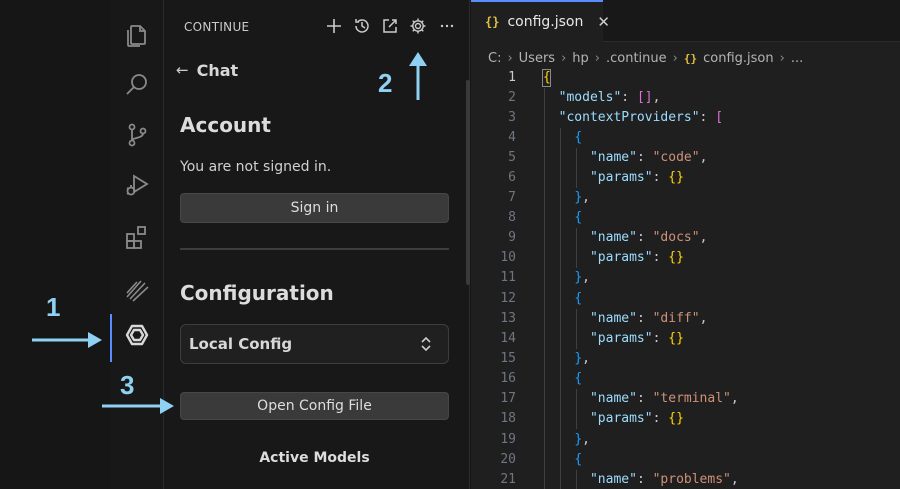  What do you see at coordinates (537, 58) in the screenshot?
I see `breadcrumb-users: Users` at bounding box center [537, 58].